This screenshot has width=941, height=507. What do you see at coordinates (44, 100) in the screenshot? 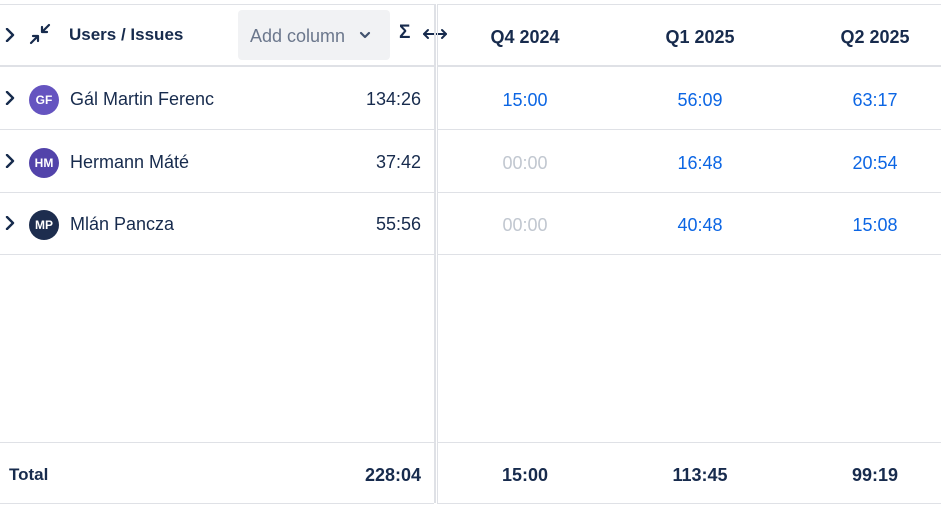
I see `avatar: GF` at bounding box center [44, 100].